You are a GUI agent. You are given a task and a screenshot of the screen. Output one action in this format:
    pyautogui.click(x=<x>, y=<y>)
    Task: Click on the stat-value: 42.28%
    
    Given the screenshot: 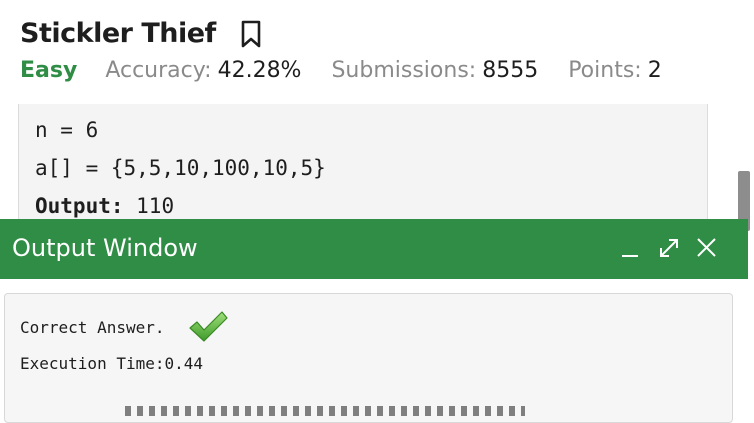 What is the action you would take?
    pyautogui.click(x=259, y=70)
    